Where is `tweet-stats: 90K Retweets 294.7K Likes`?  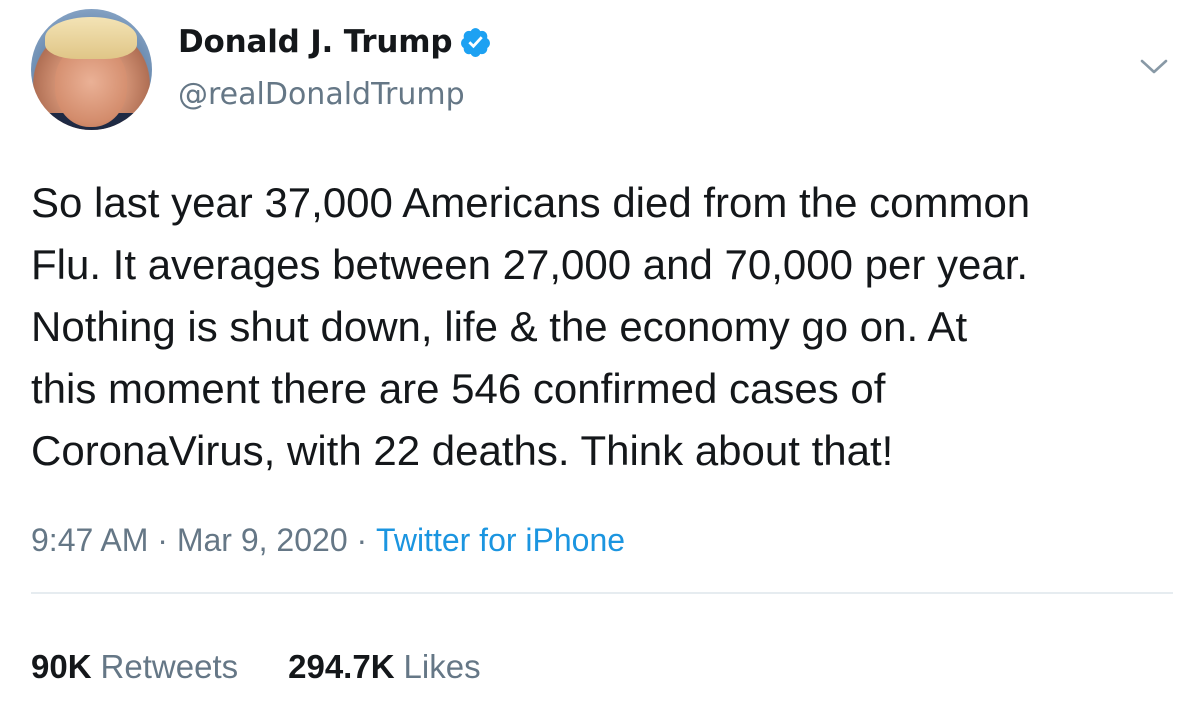 tweet-stats: 90K Retweets 294.7K Likes is located at coordinates (256, 667).